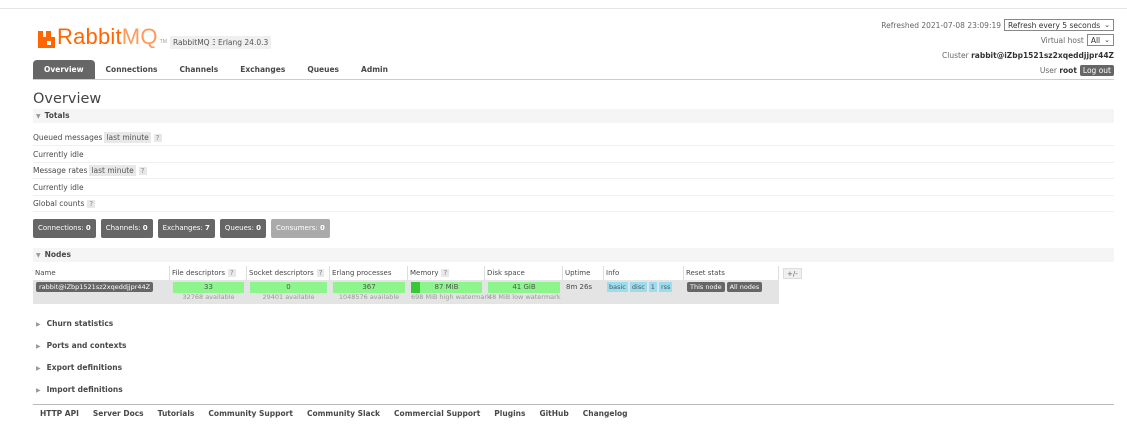 The image size is (1127, 443). Describe the element at coordinates (369, 273) in the screenshot. I see `col-erlang-processes: Erlang processes` at that location.